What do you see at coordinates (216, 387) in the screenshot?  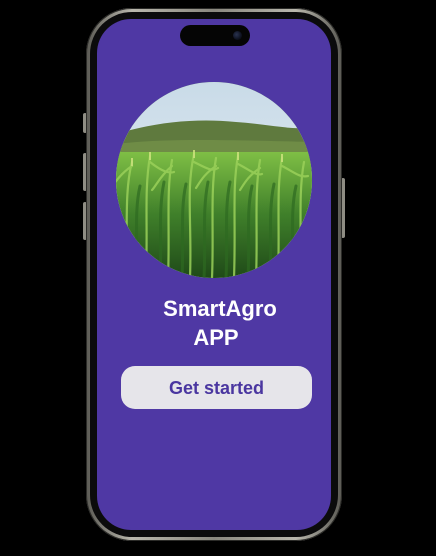 I see `get-started-button: Get started` at bounding box center [216, 387].